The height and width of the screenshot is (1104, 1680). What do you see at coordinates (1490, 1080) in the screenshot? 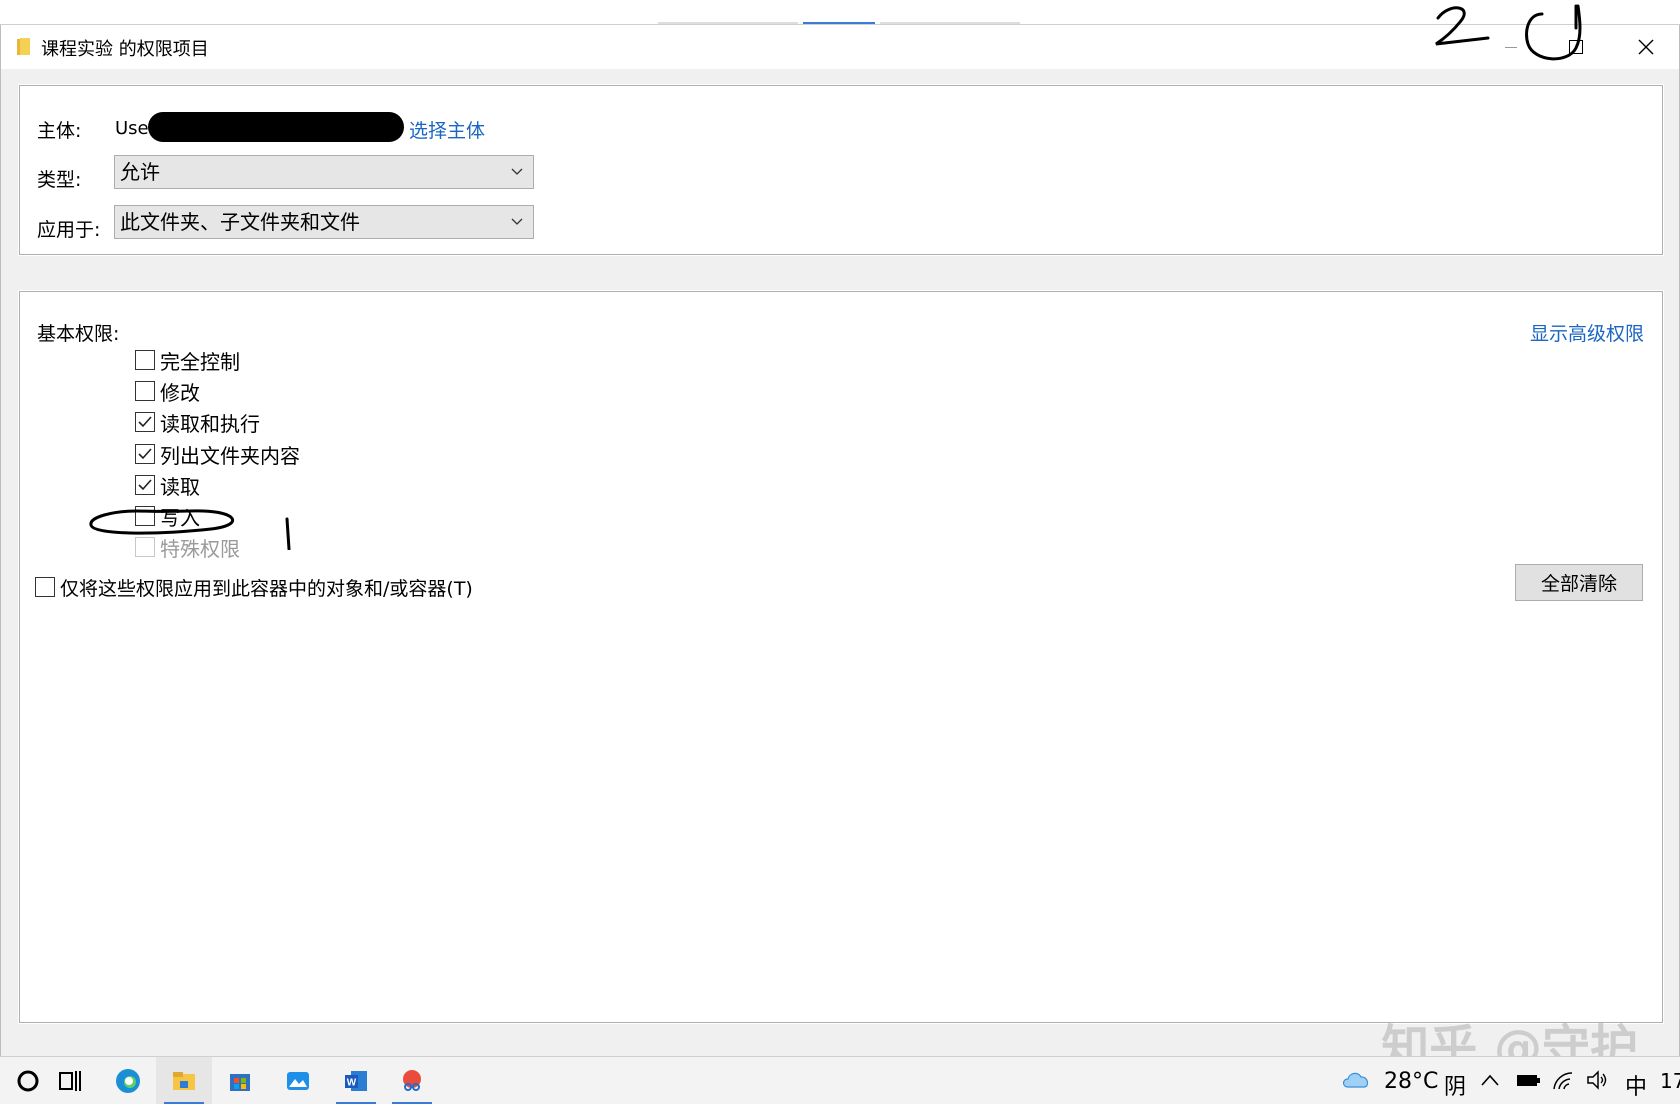
I see `chevron-up-icon` at bounding box center [1490, 1080].